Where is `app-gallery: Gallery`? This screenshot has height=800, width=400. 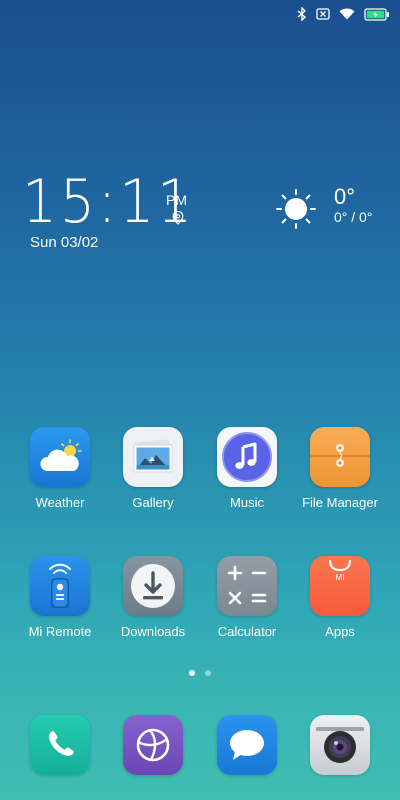 app-gallery: Gallery is located at coordinates (153, 468).